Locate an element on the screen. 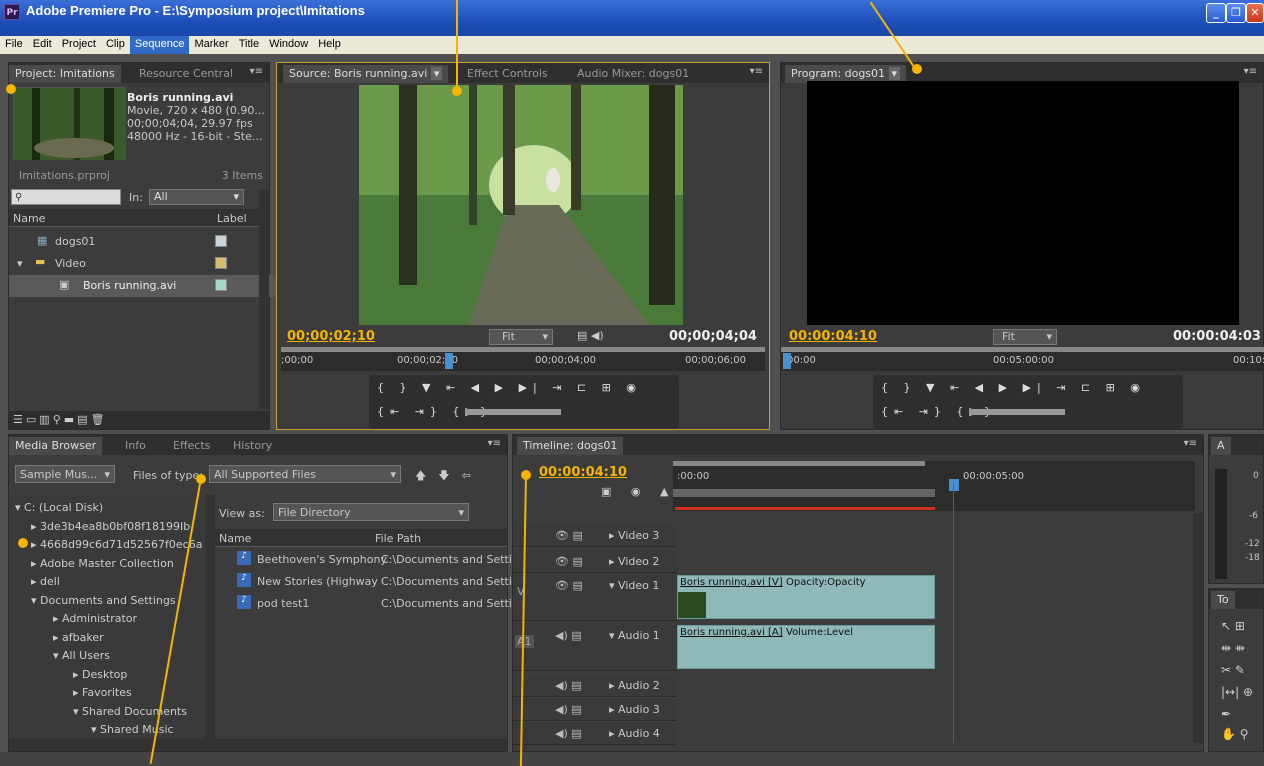 The width and height of the screenshot is (1264, 766). tab-timeline: Timeline: dogs01 is located at coordinates (570, 446).